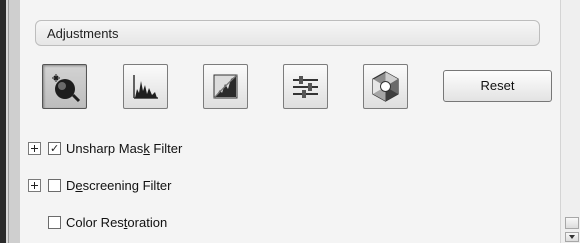 The image size is (580, 243). Describe the element at coordinates (34, 185) in the screenshot. I see `expand-descreening-icon` at that location.